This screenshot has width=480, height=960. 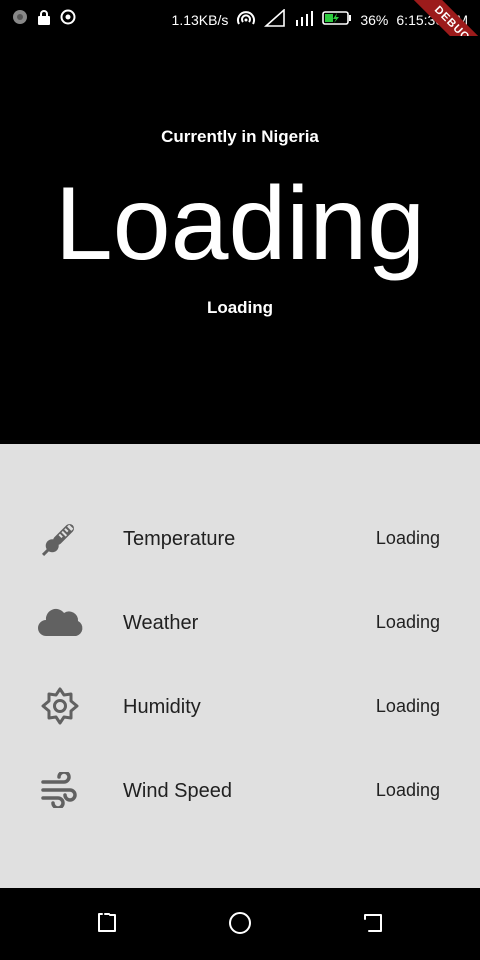 I want to click on recent-apps-icon, so click(x=107, y=925).